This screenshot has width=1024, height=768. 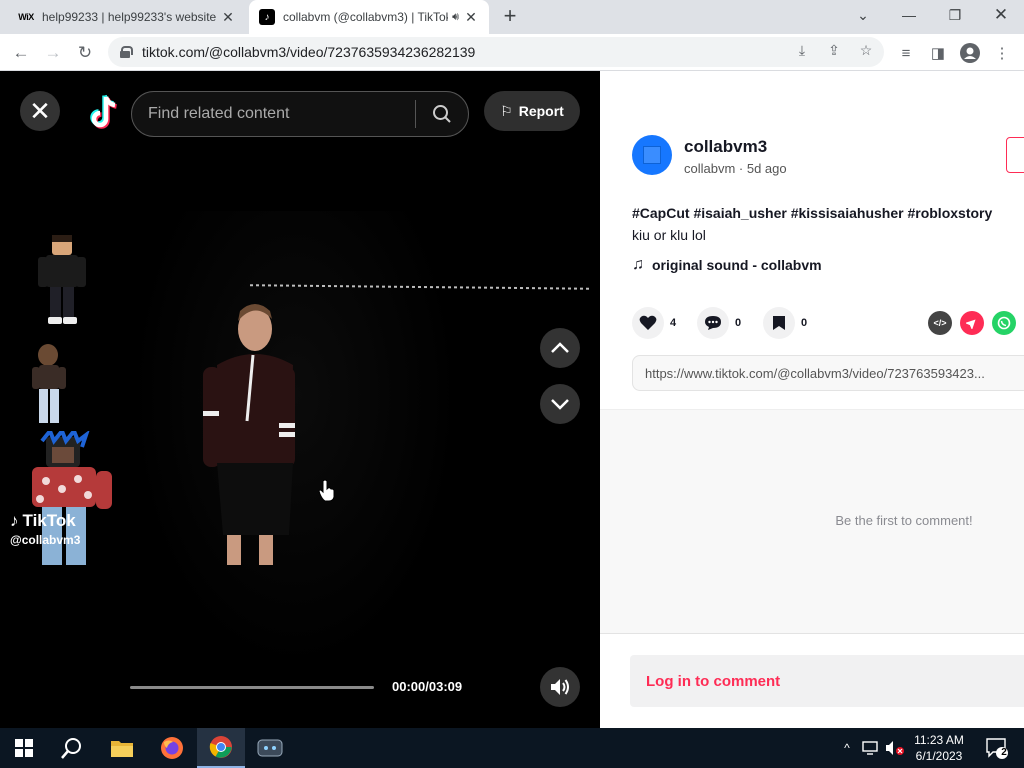 I want to click on volume-button, so click(x=560, y=687).